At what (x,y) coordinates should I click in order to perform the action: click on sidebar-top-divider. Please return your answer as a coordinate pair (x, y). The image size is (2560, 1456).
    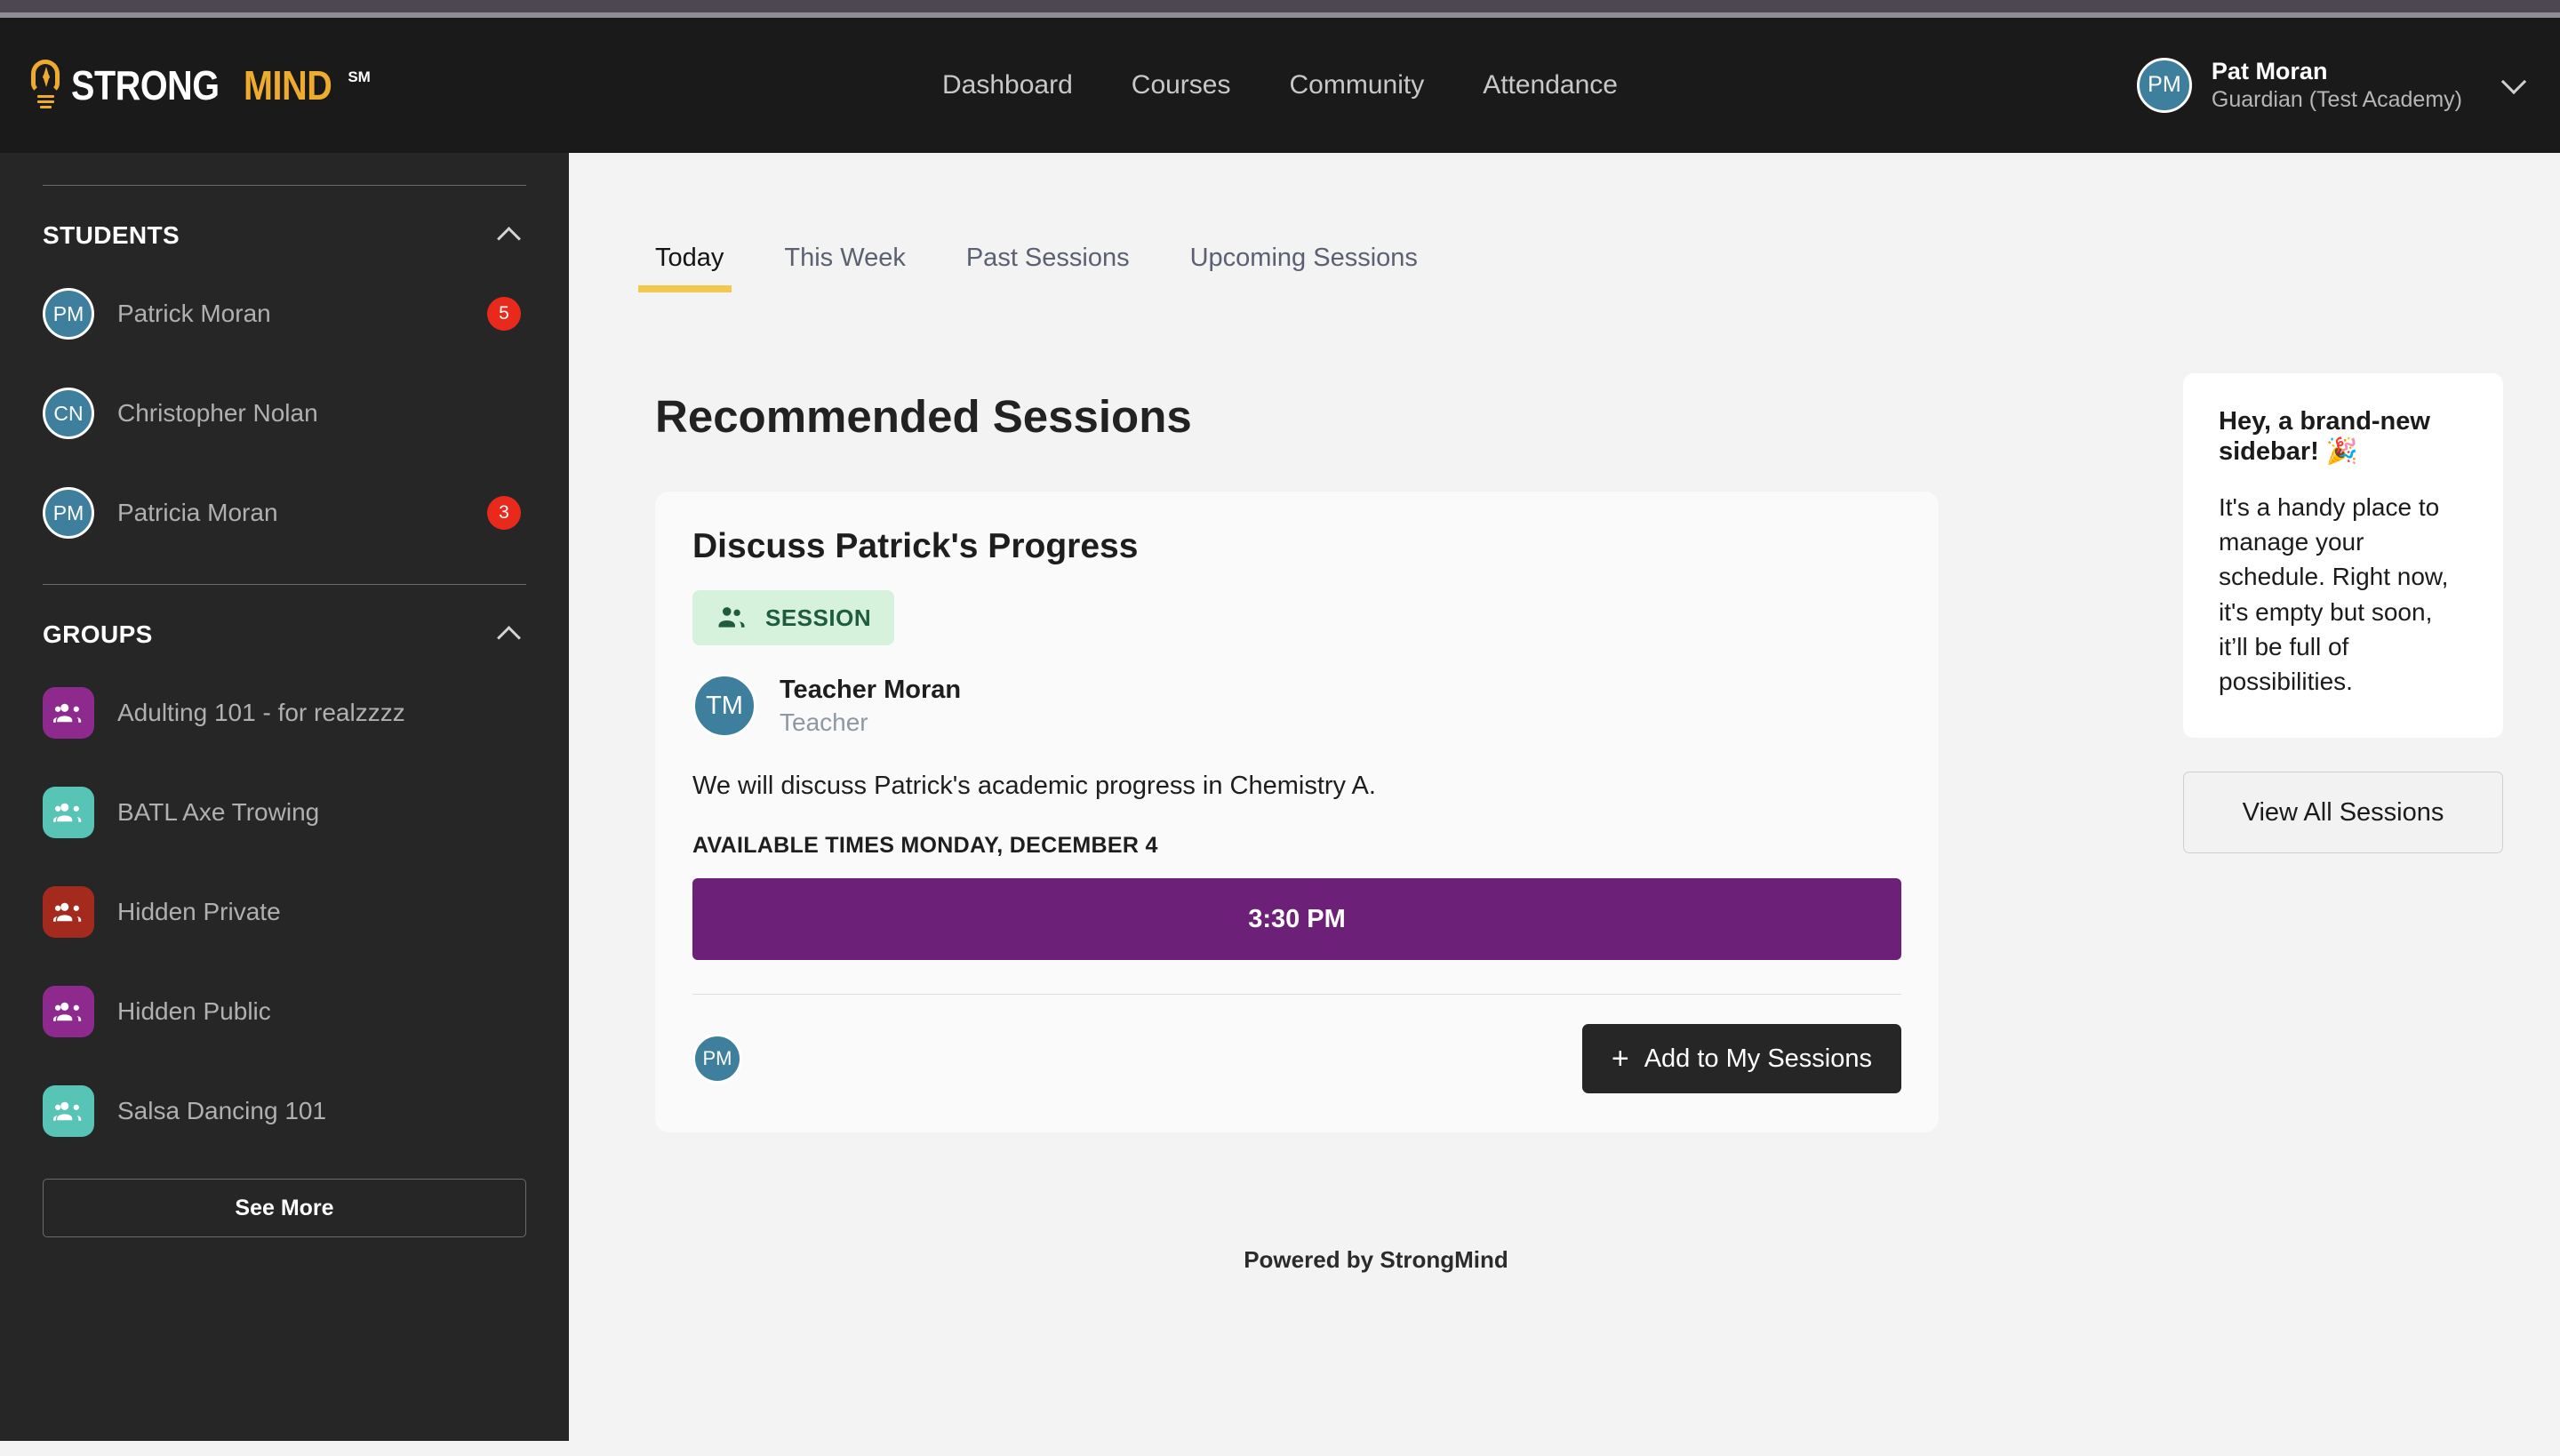
    Looking at the image, I should click on (284, 185).